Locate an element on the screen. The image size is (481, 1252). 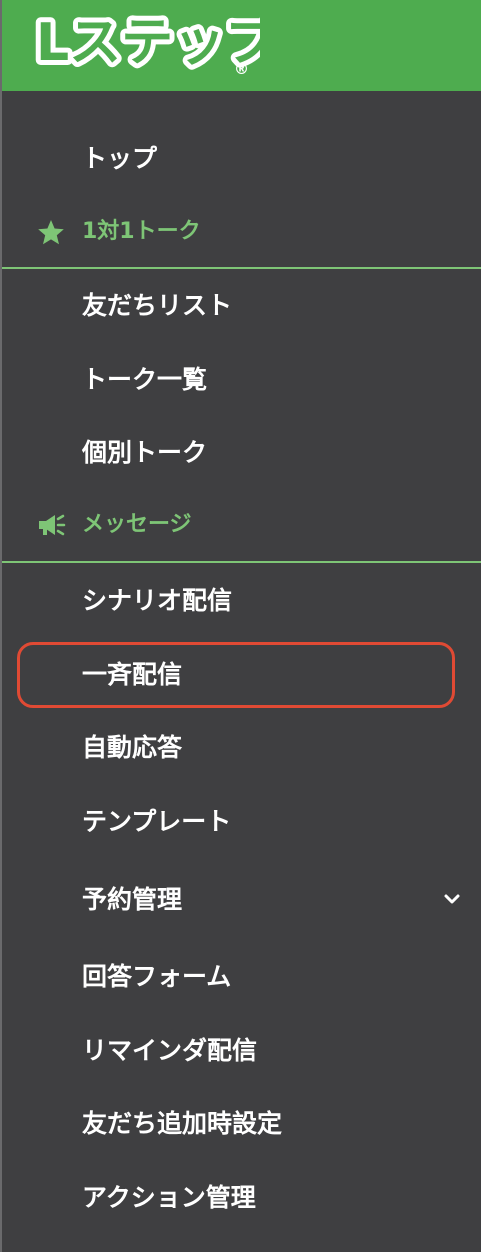
menu-item-action-manage: アクション管理 is located at coordinates (169, 1198).